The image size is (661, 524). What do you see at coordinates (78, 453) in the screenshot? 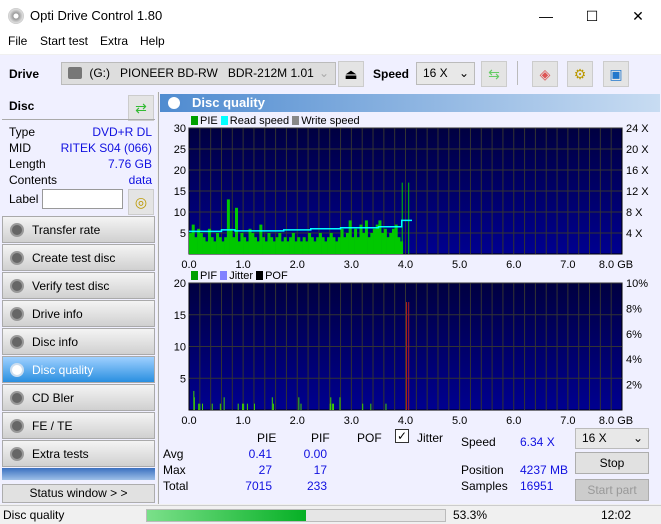
I see `nav-item-extra-tests: Extra tests` at bounding box center [78, 453].